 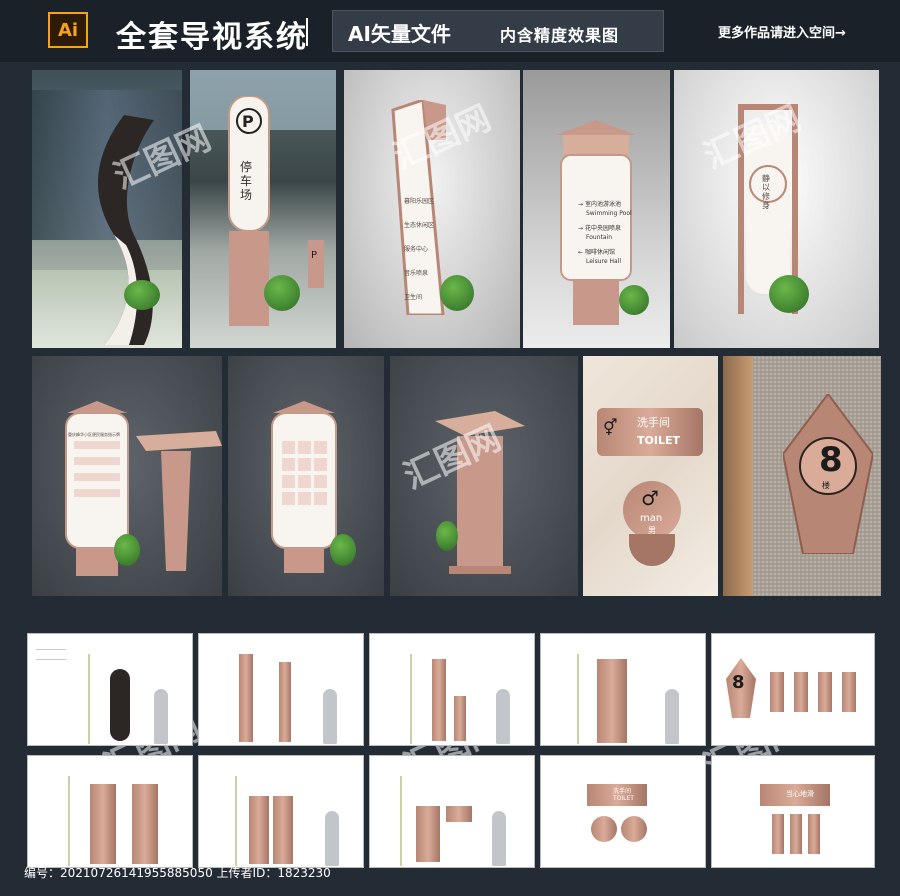 What do you see at coordinates (120, 705) in the screenshot?
I see `sculpture-sign` at bounding box center [120, 705].